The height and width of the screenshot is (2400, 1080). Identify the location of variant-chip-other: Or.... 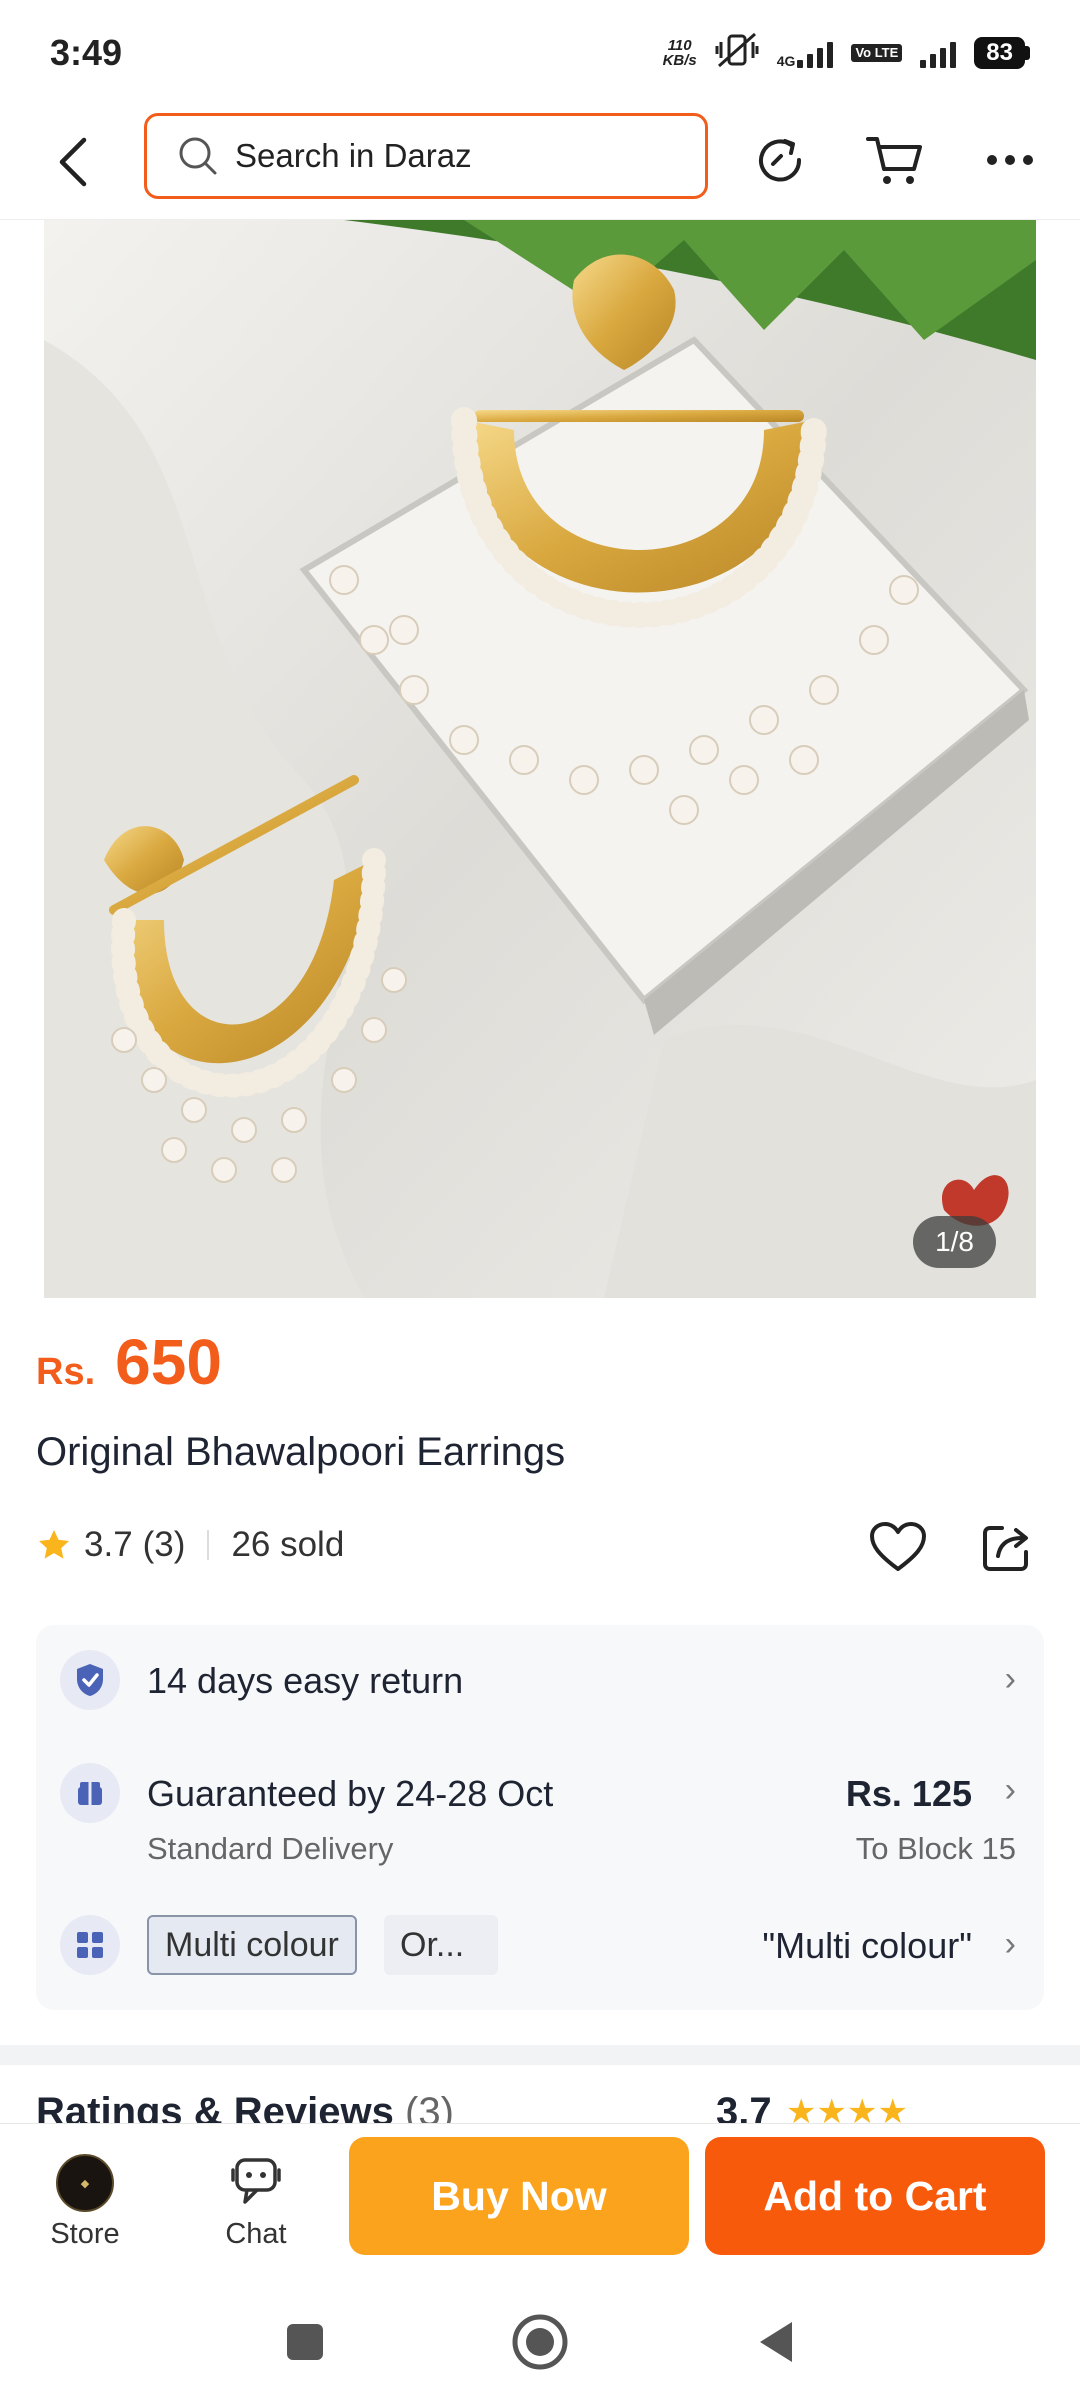
(441, 1945).